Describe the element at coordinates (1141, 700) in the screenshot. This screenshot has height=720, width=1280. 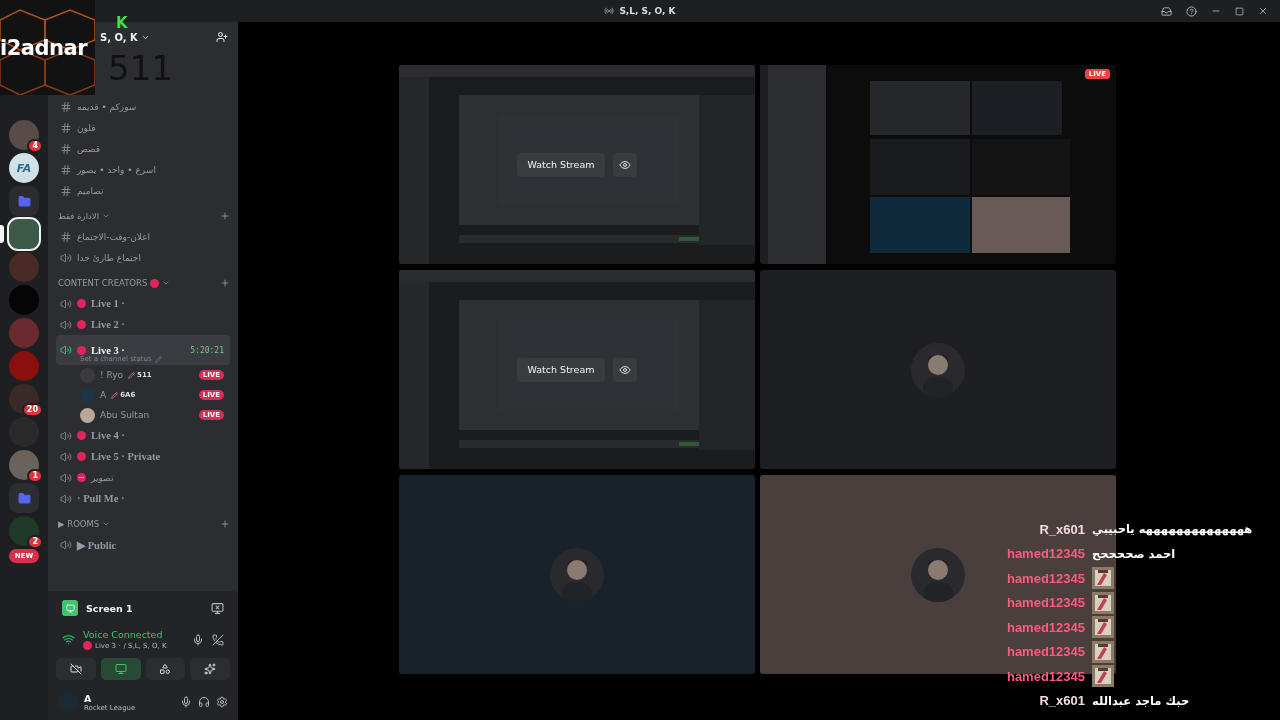
I see `chat-message: حبك ماجد عبدالله` at that location.